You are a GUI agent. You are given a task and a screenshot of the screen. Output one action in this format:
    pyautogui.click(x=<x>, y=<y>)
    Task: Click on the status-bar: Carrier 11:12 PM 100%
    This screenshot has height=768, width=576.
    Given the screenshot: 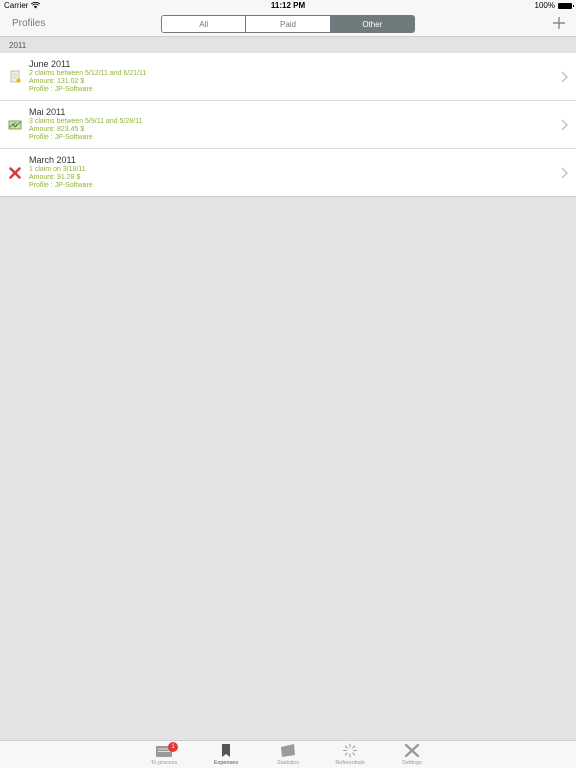 What is the action you would take?
    pyautogui.click(x=288, y=6)
    